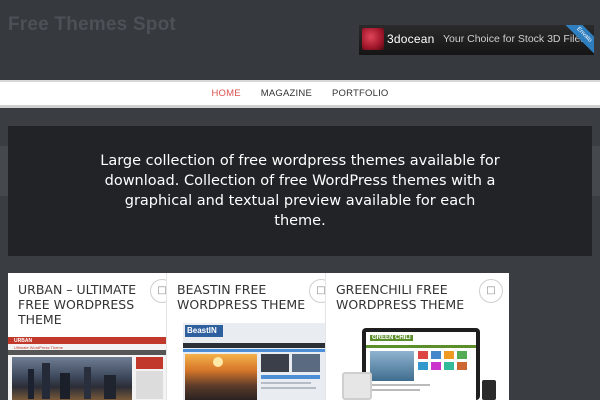 The height and width of the screenshot is (400, 600). I want to click on theme-thumbnail: URBAN Ultimate WordPress Theme, so click(87, 368).